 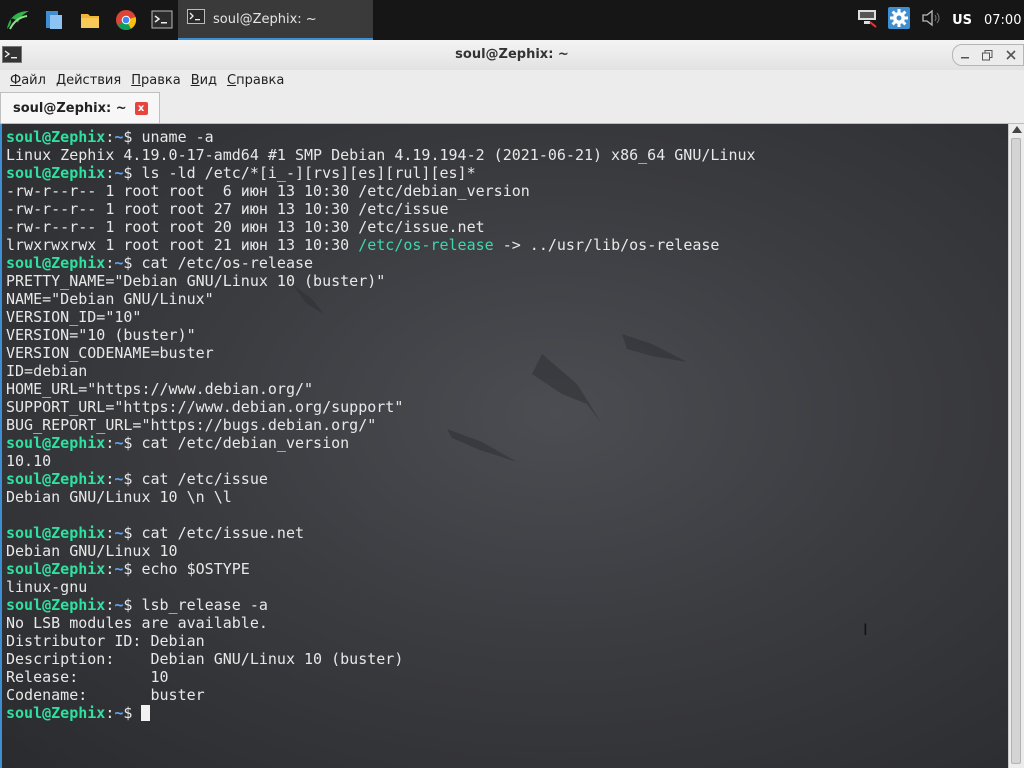 What do you see at coordinates (381, 461) in the screenshot?
I see `output-line: 10.10` at bounding box center [381, 461].